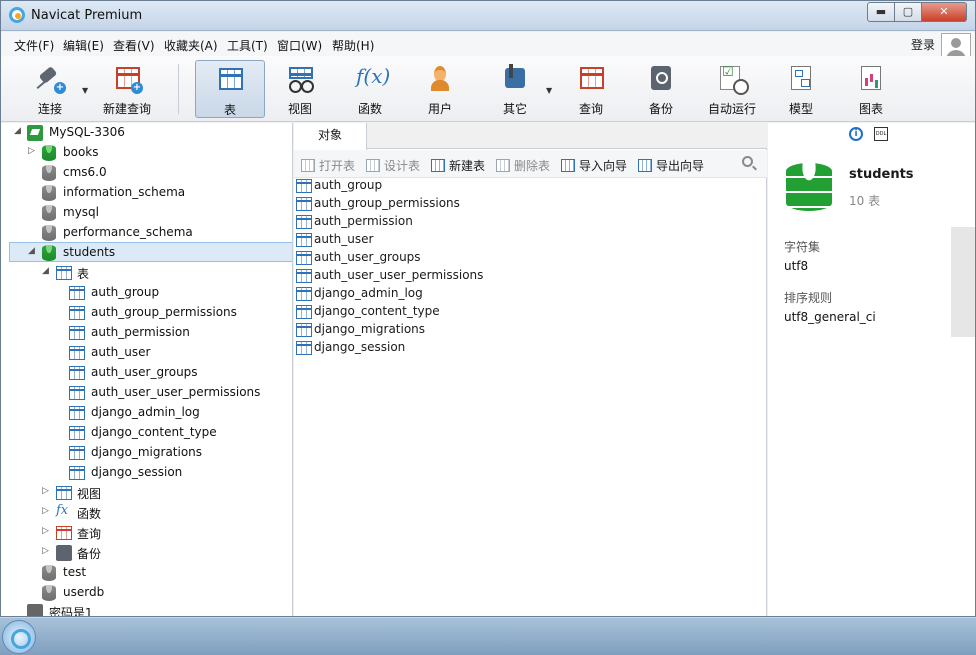 Image resolution: width=976 pixels, height=655 pixels. What do you see at coordinates (146, 133) in the screenshot?
I see `tree-connection-mysql: ◢ MySQL-3306` at bounding box center [146, 133].